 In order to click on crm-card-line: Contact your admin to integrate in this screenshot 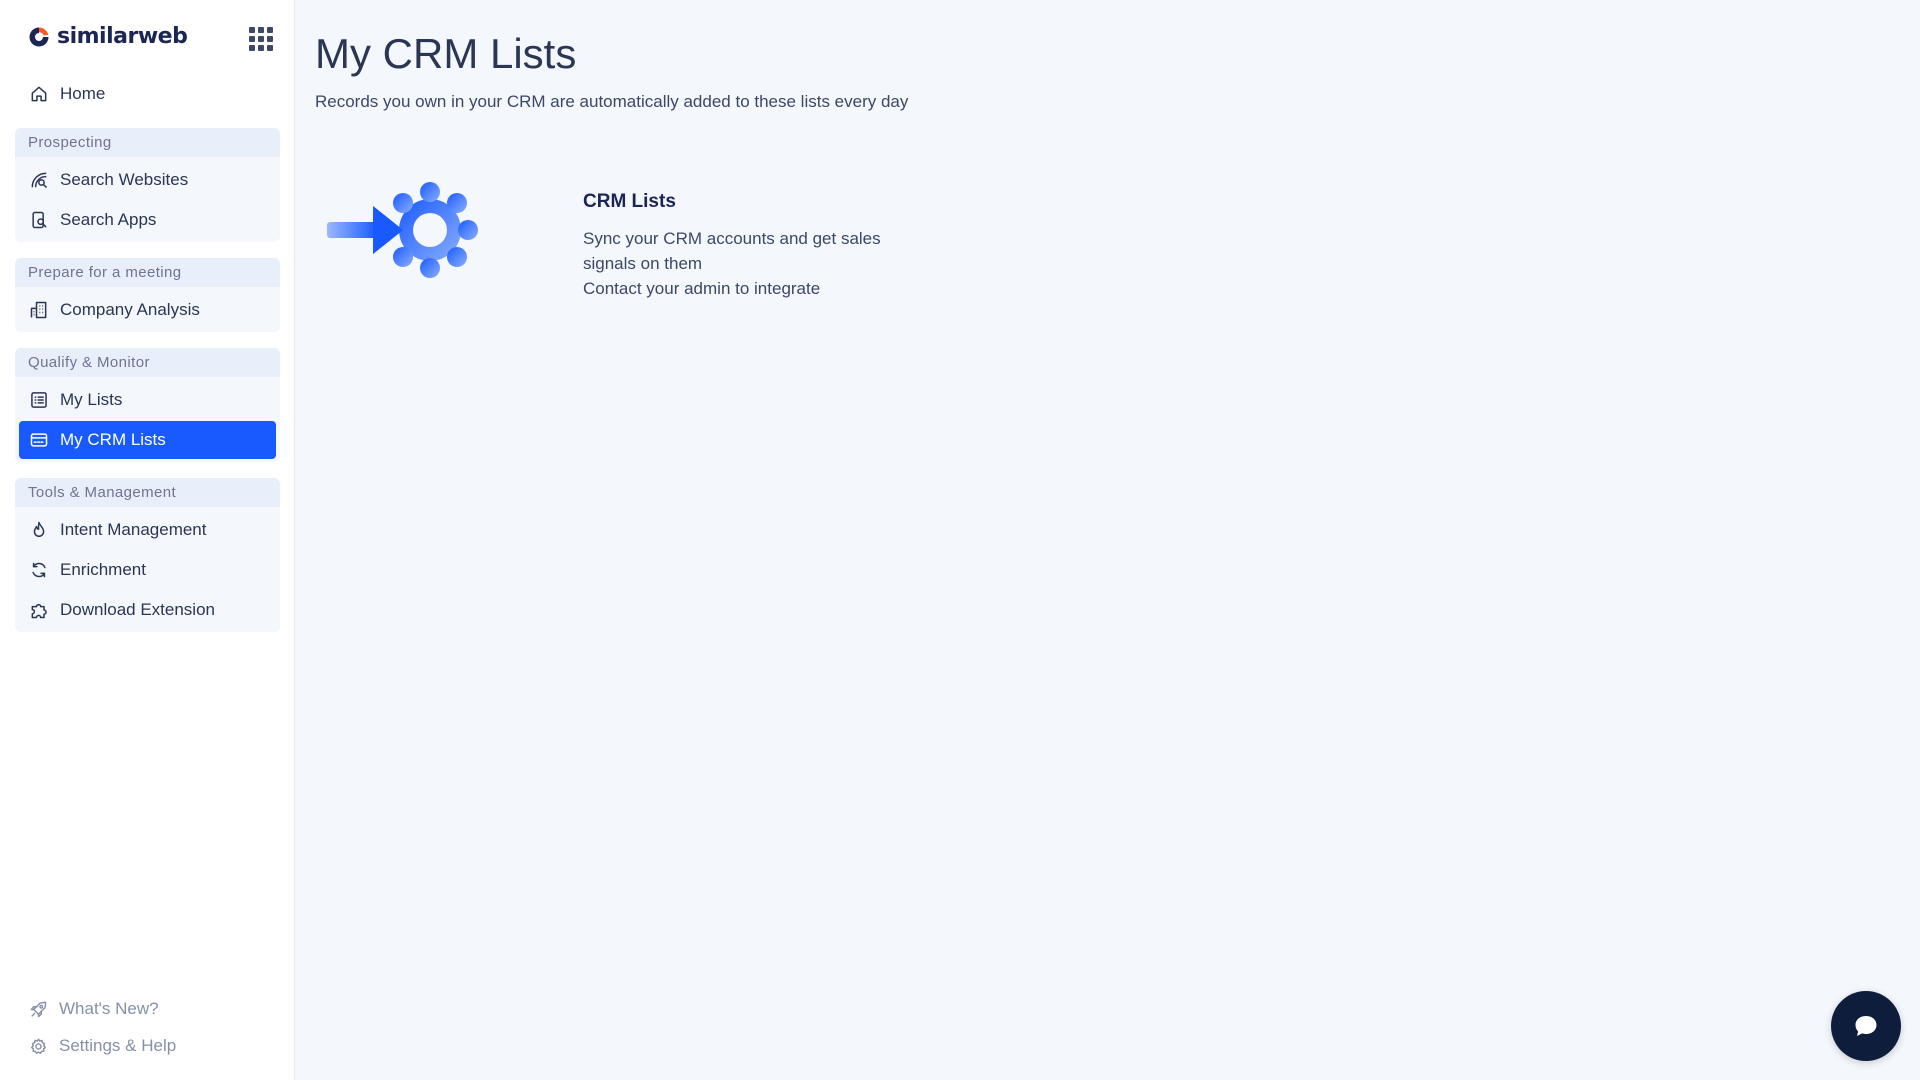, I will do `click(702, 288)`.